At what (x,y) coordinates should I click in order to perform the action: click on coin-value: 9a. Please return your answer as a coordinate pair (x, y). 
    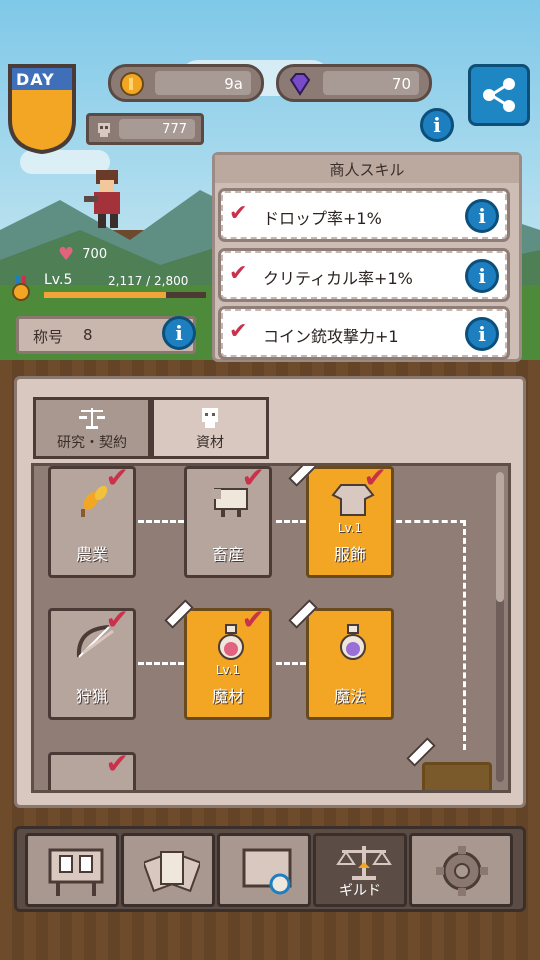
    Looking at the image, I should click on (203, 83).